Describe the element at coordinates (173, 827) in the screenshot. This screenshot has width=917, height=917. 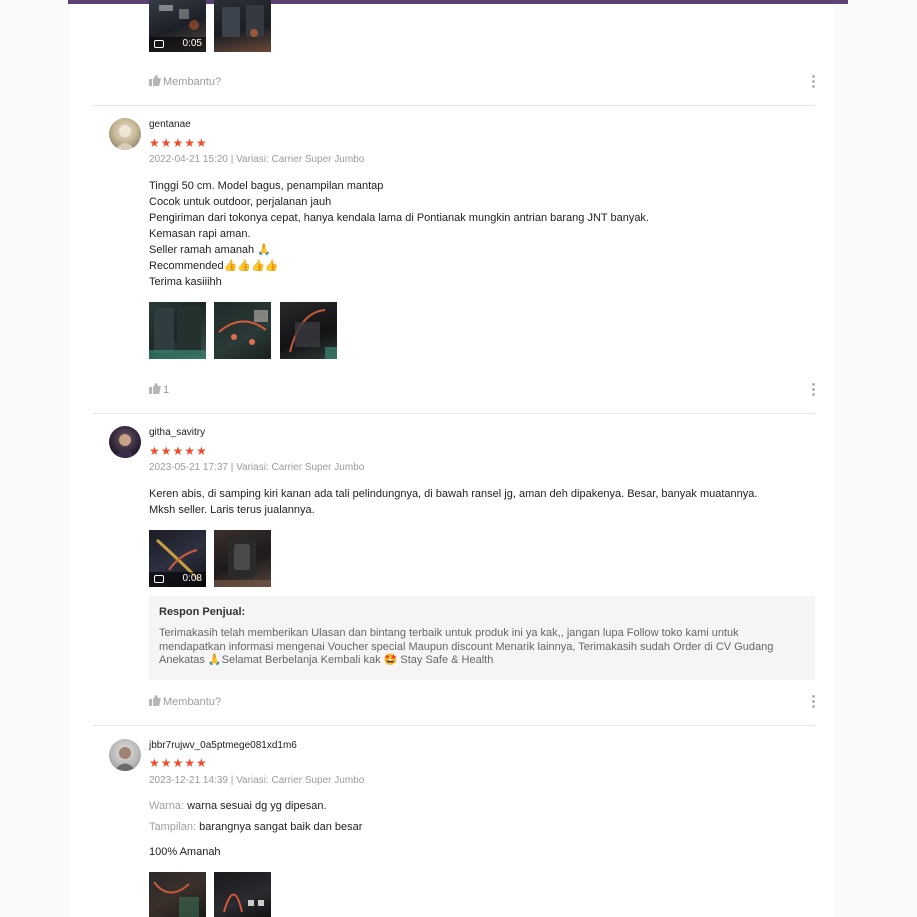
I see `attribute-label: Tampilan:` at that location.